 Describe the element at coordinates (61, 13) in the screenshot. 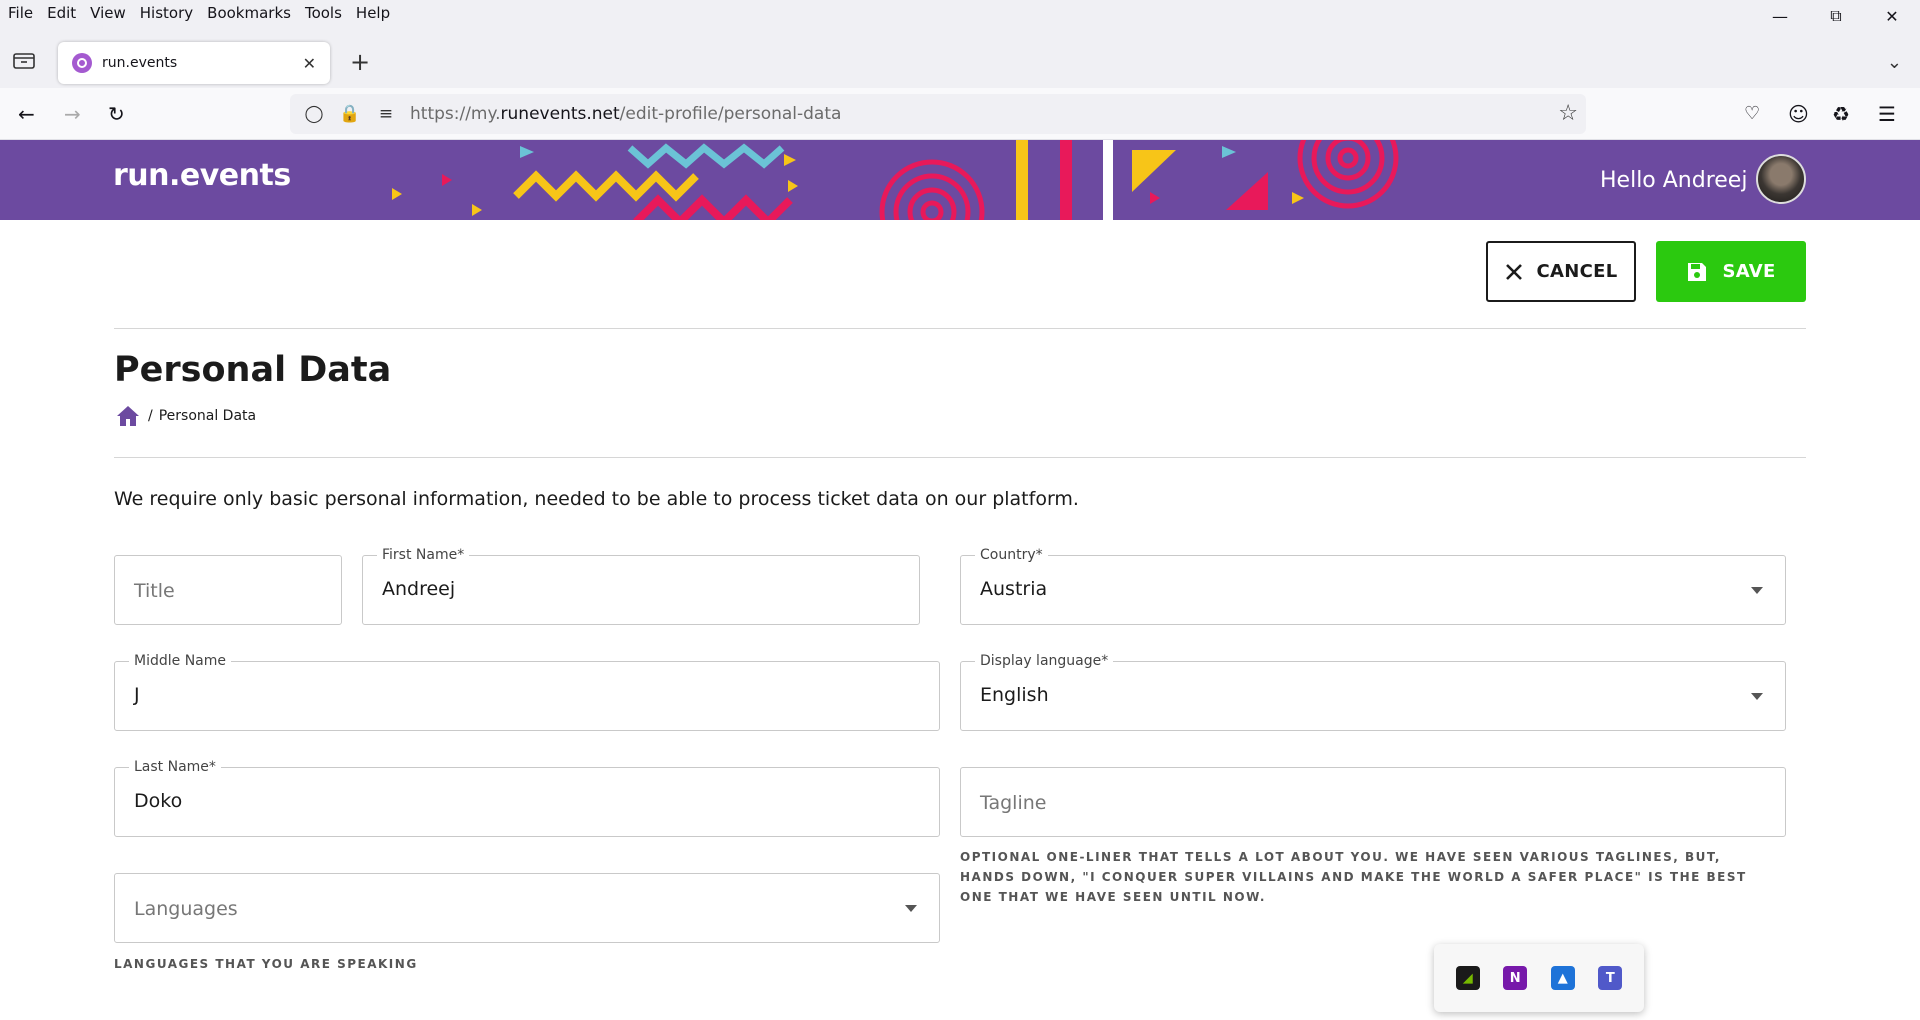

I see `menu-edit: Edit` at that location.